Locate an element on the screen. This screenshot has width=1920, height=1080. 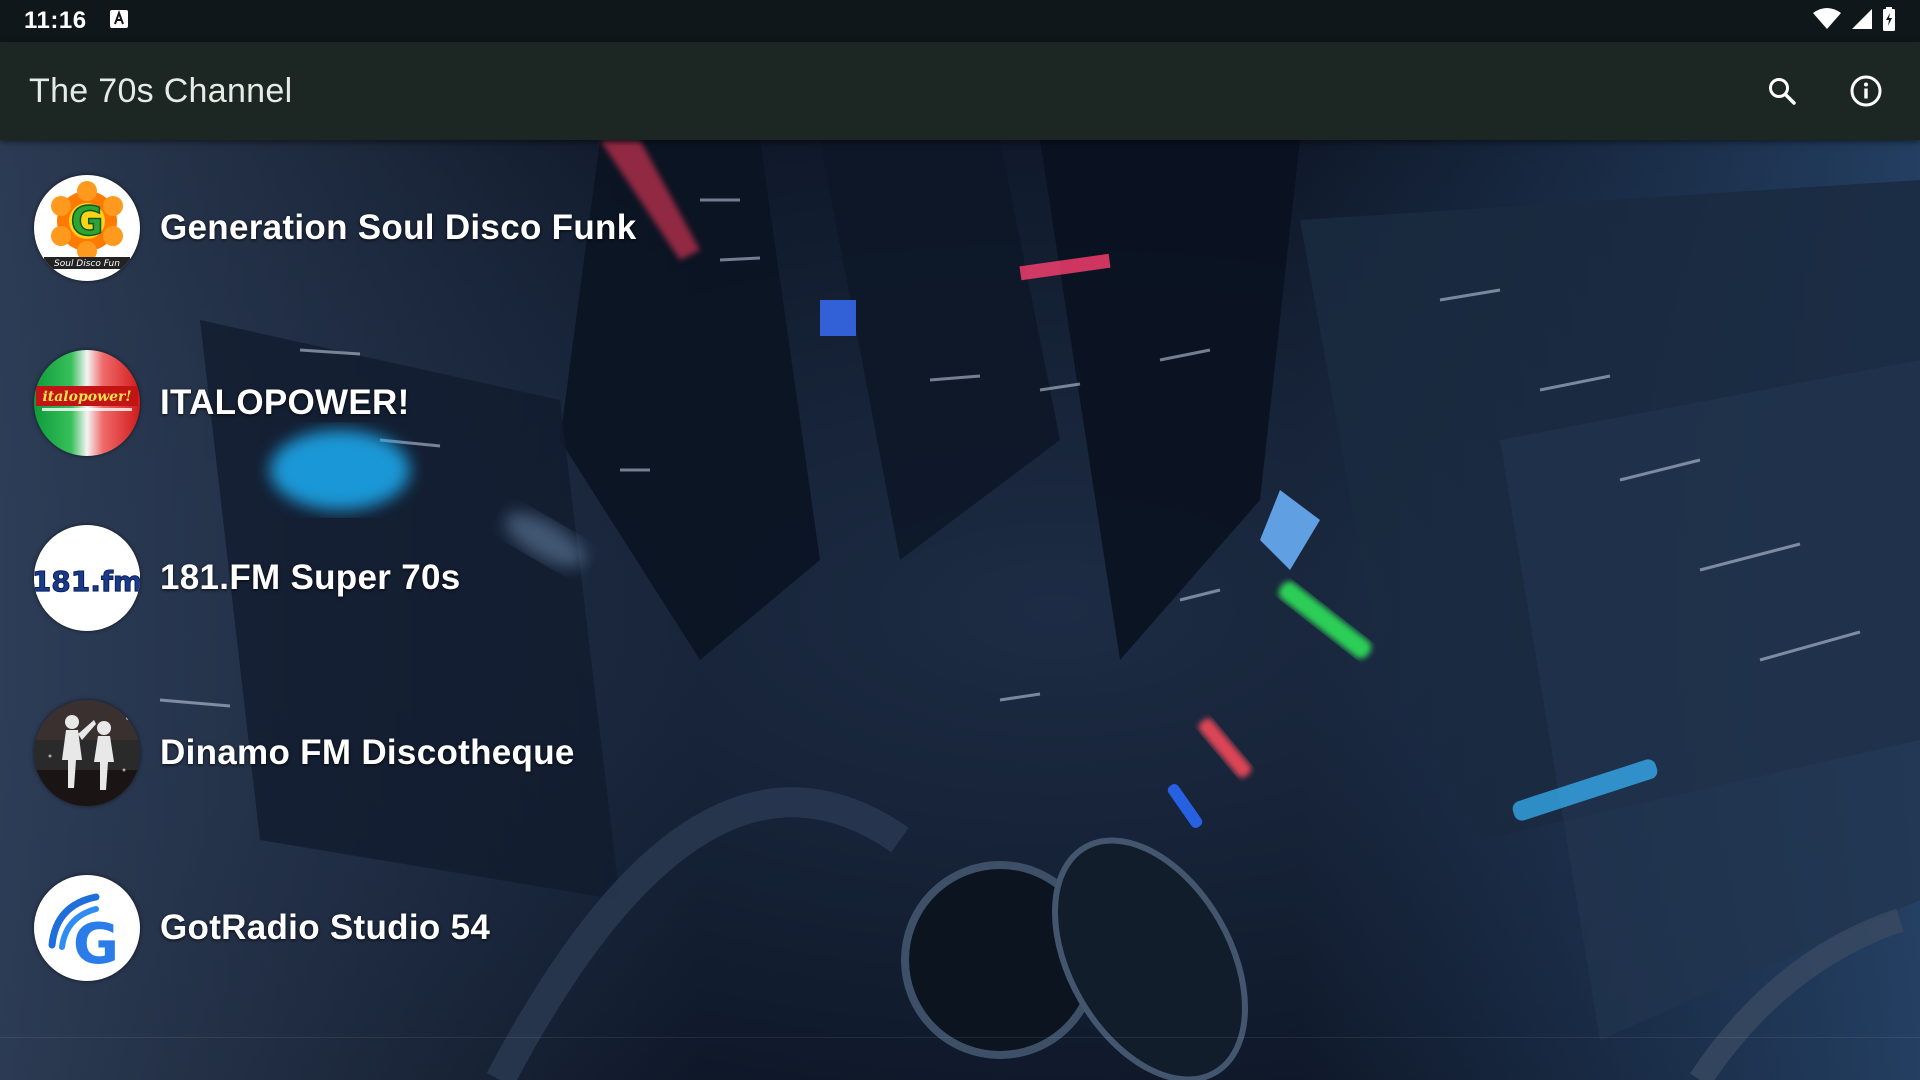
dinamo-fm-logo is located at coordinates (87, 753).